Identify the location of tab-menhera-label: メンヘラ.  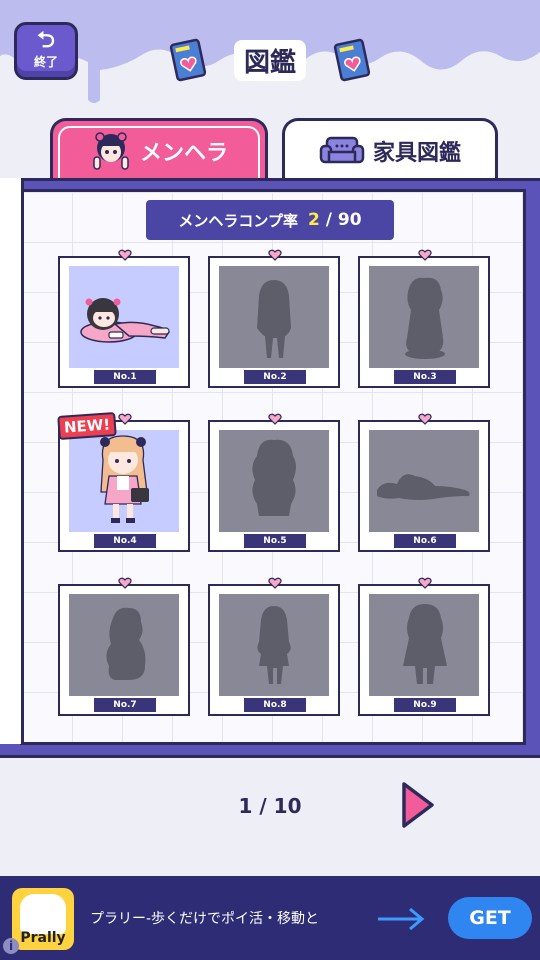
(183, 153).